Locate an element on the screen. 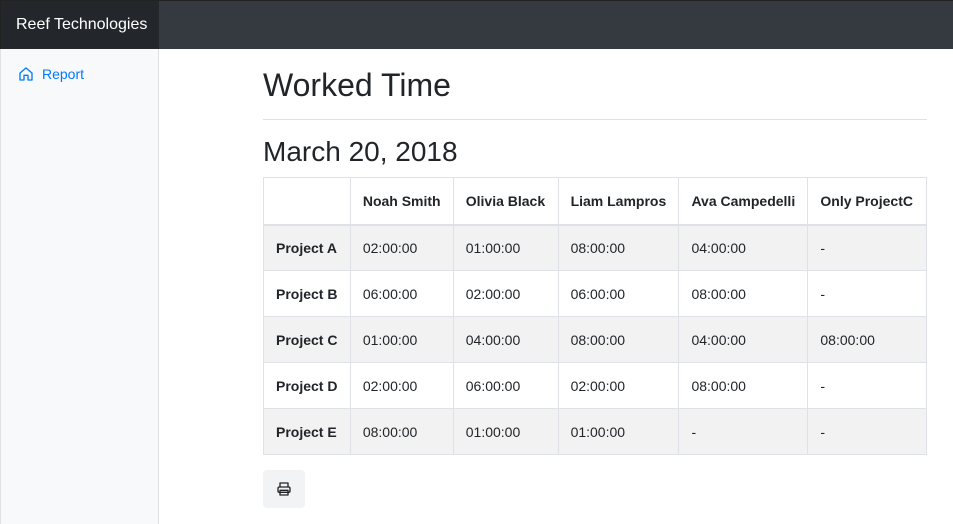 The height and width of the screenshot is (524, 953). sidebar-item-label: Report is located at coordinates (63, 74).